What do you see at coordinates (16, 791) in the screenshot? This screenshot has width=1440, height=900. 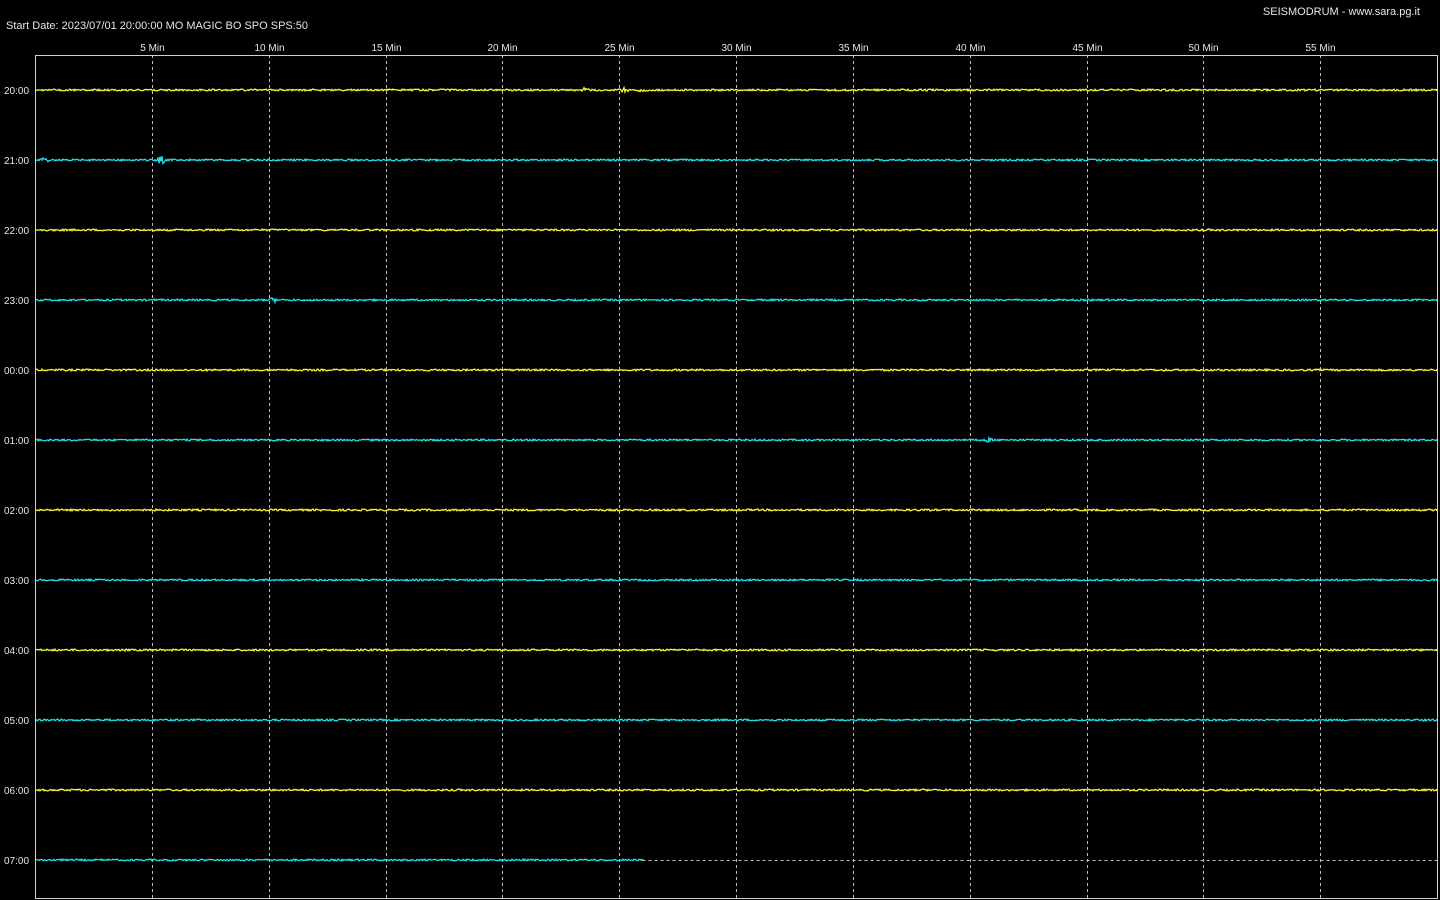 I see `hour-row-label: 06:00` at bounding box center [16, 791].